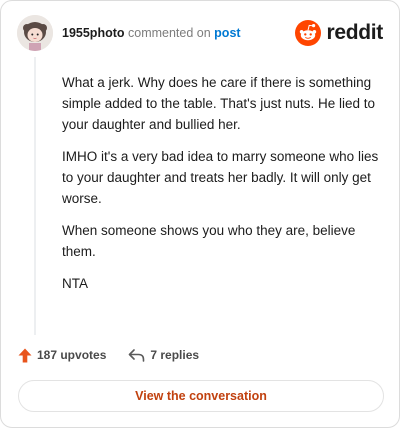 This screenshot has height=428, width=400. I want to click on reddit-logo: reddit, so click(339, 33).